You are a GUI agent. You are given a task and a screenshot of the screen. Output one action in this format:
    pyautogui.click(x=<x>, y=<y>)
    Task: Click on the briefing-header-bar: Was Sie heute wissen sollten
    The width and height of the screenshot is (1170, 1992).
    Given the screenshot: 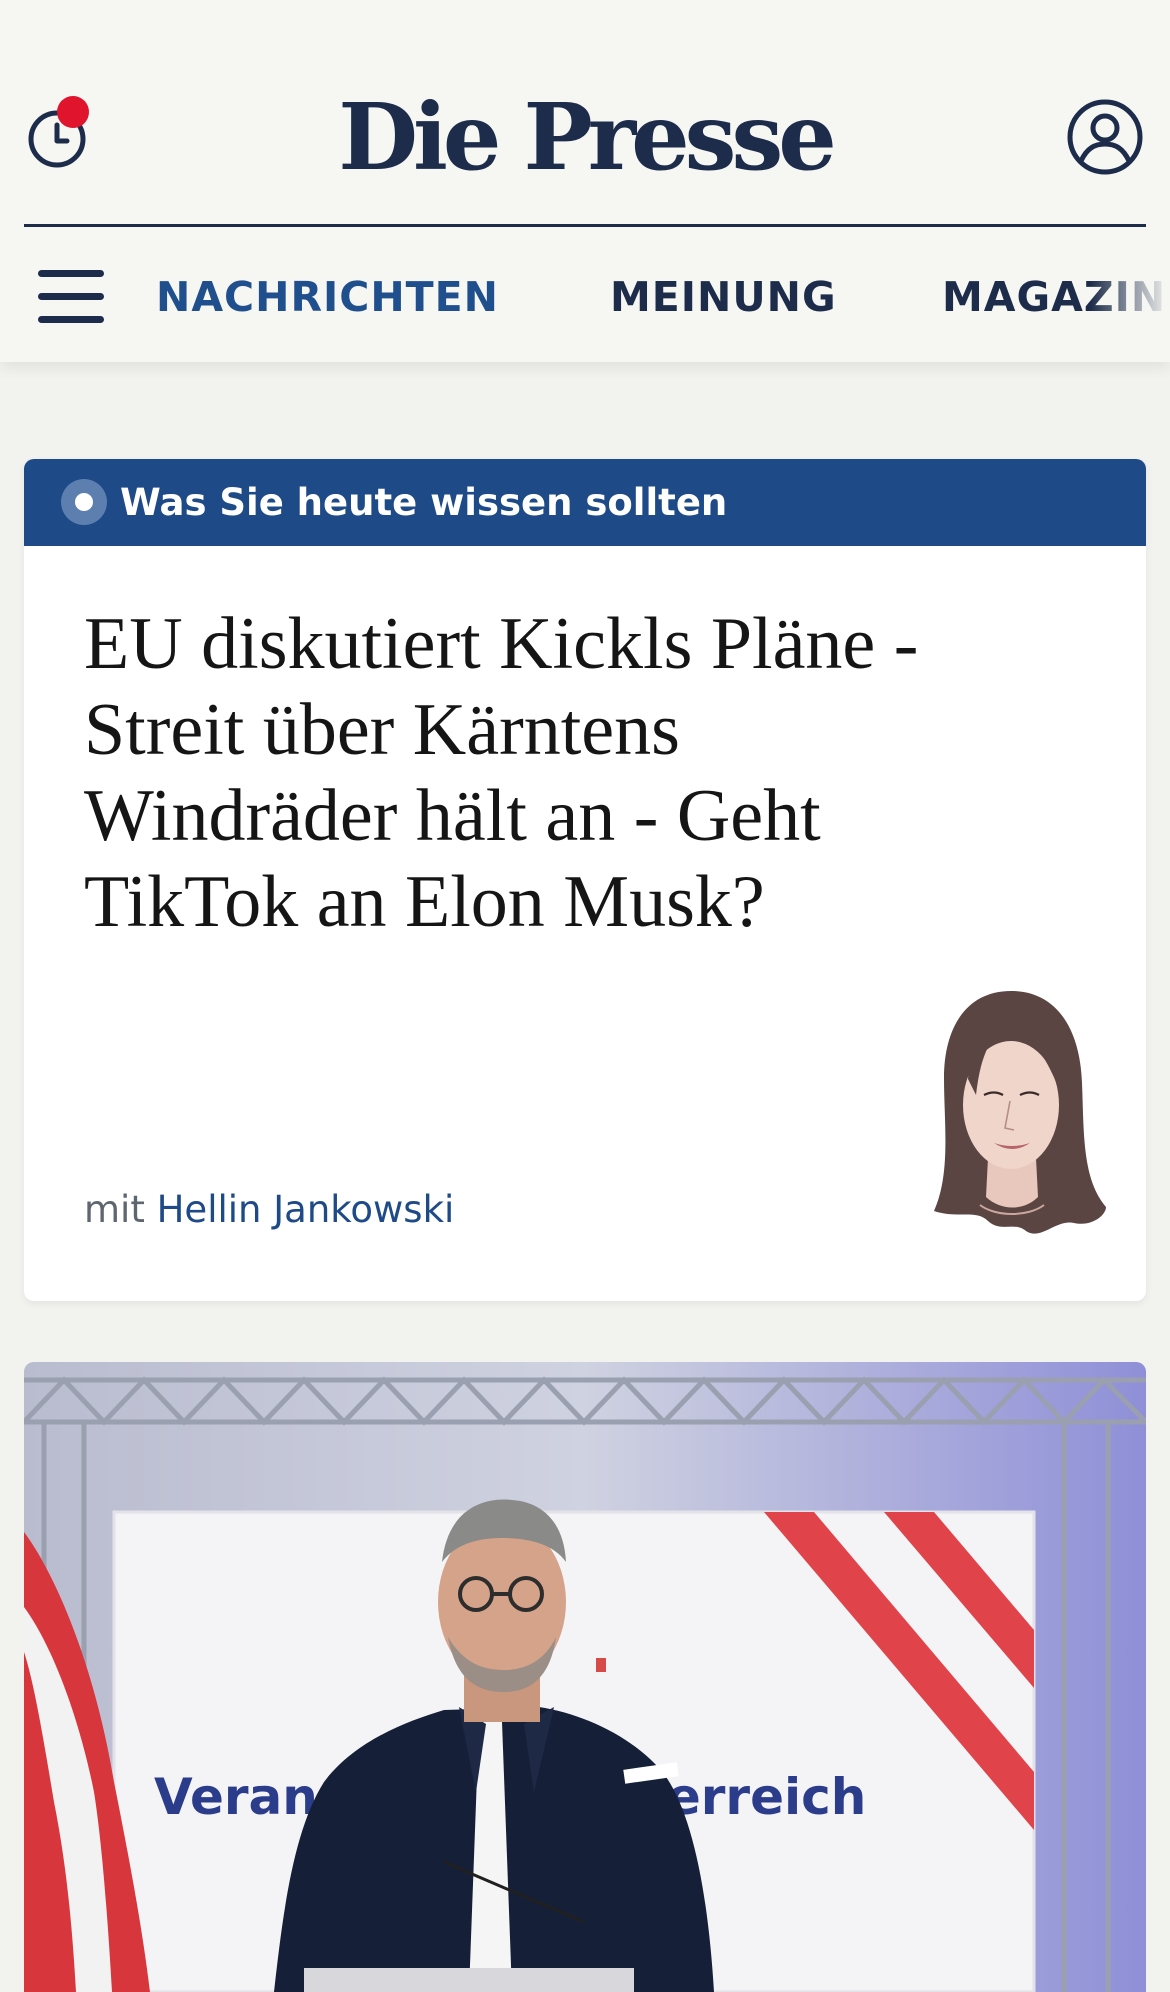 What is the action you would take?
    pyautogui.click(x=585, y=502)
    